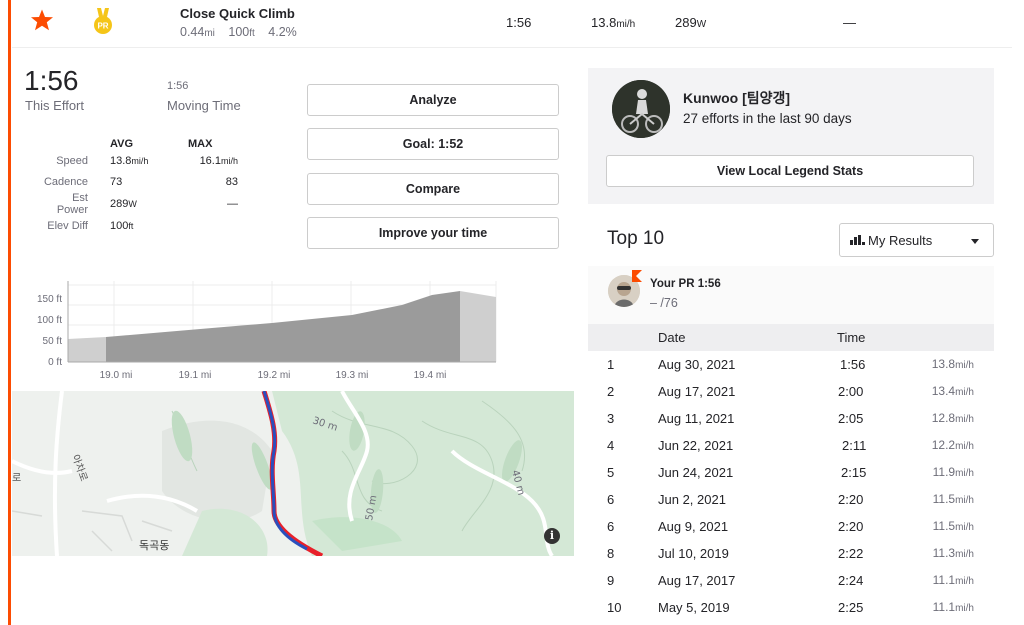 The height and width of the screenshot is (625, 1024). Describe the element at coordinates (791, 445) in the screenshot. I see `table-row: 4 Jun 22, 2021 2:11 12.2mi/h` at that location.